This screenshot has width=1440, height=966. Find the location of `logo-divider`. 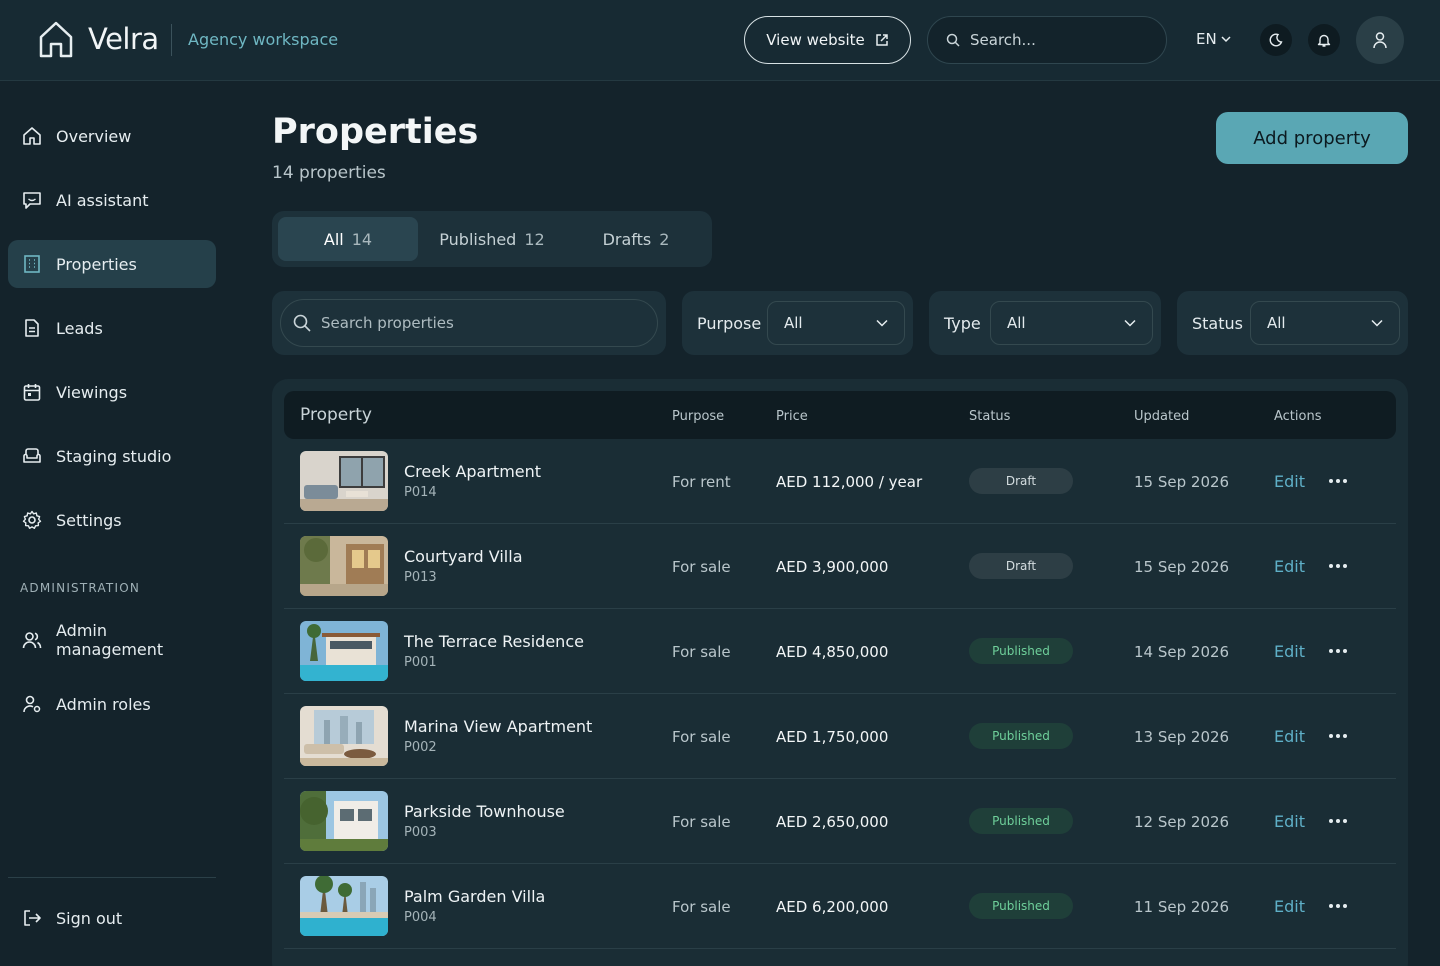

logo-divider is located at coordinates (171, 40).